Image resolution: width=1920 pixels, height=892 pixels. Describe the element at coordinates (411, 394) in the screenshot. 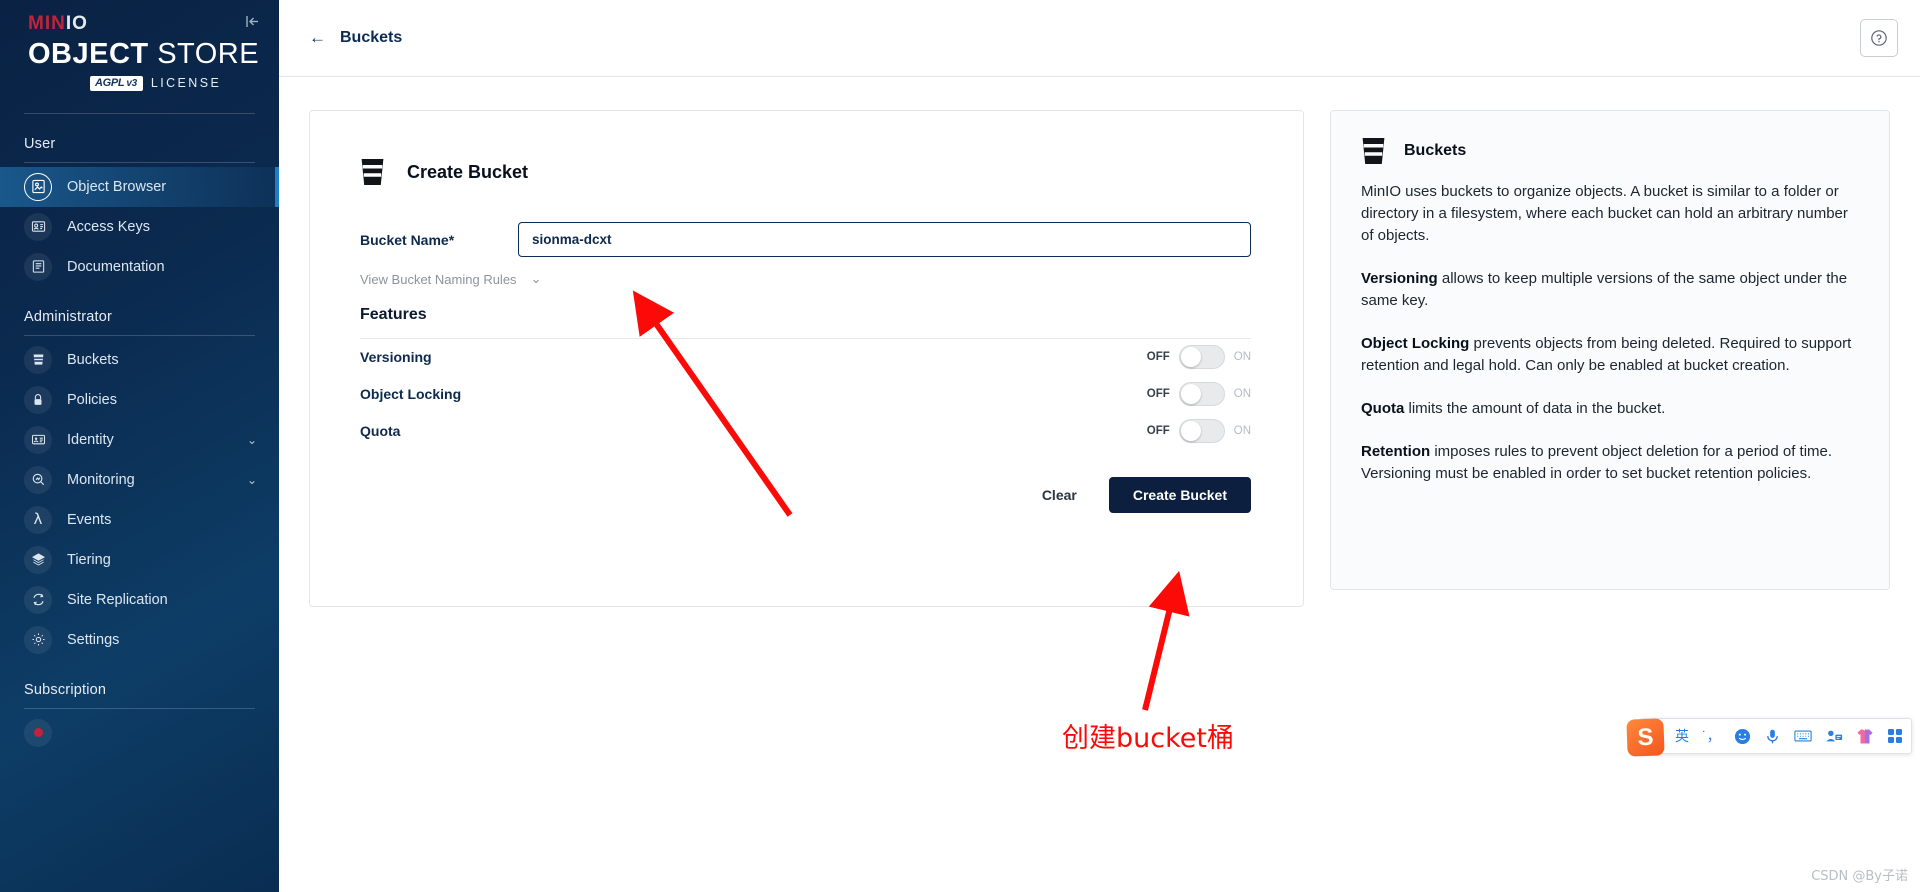

I see `toggle-label: Object Locking` at that location.